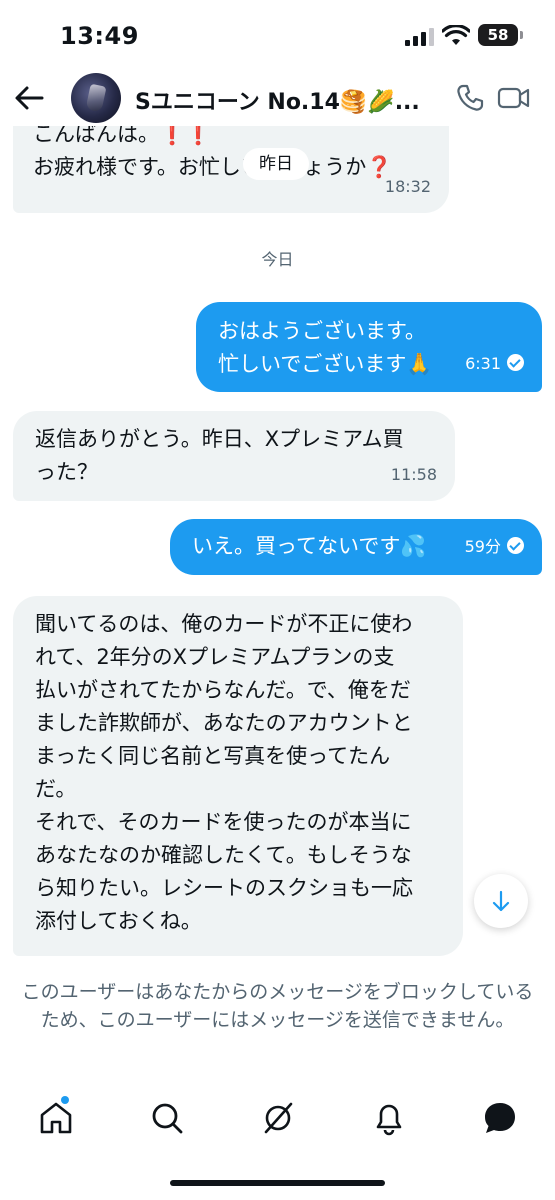  I want to click on cellular-signal-icon, so click(419, 37).